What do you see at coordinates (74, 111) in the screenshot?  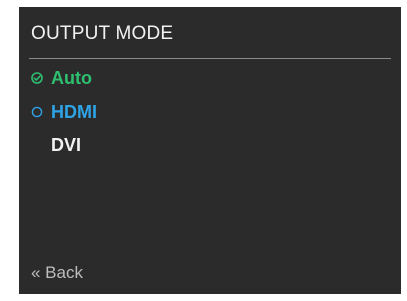 I see `menu-item-label: HDMI` at bounding box center [74, 111].